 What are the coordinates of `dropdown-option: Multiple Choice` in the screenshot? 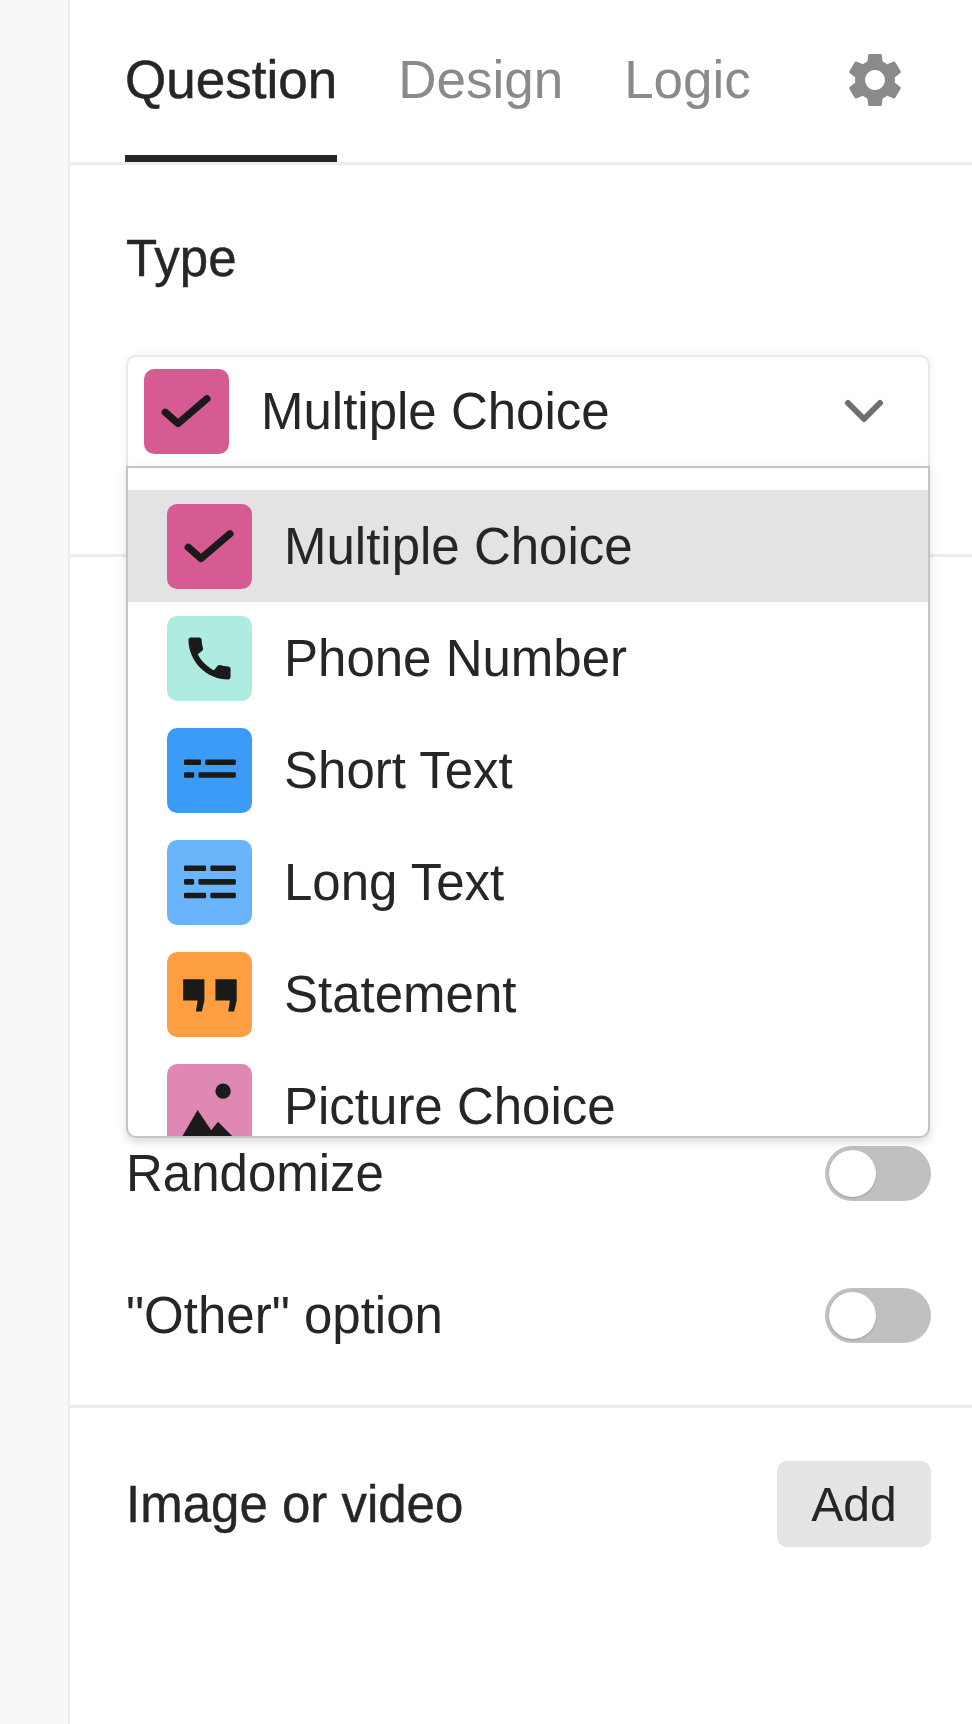 It's located at (528, 546).